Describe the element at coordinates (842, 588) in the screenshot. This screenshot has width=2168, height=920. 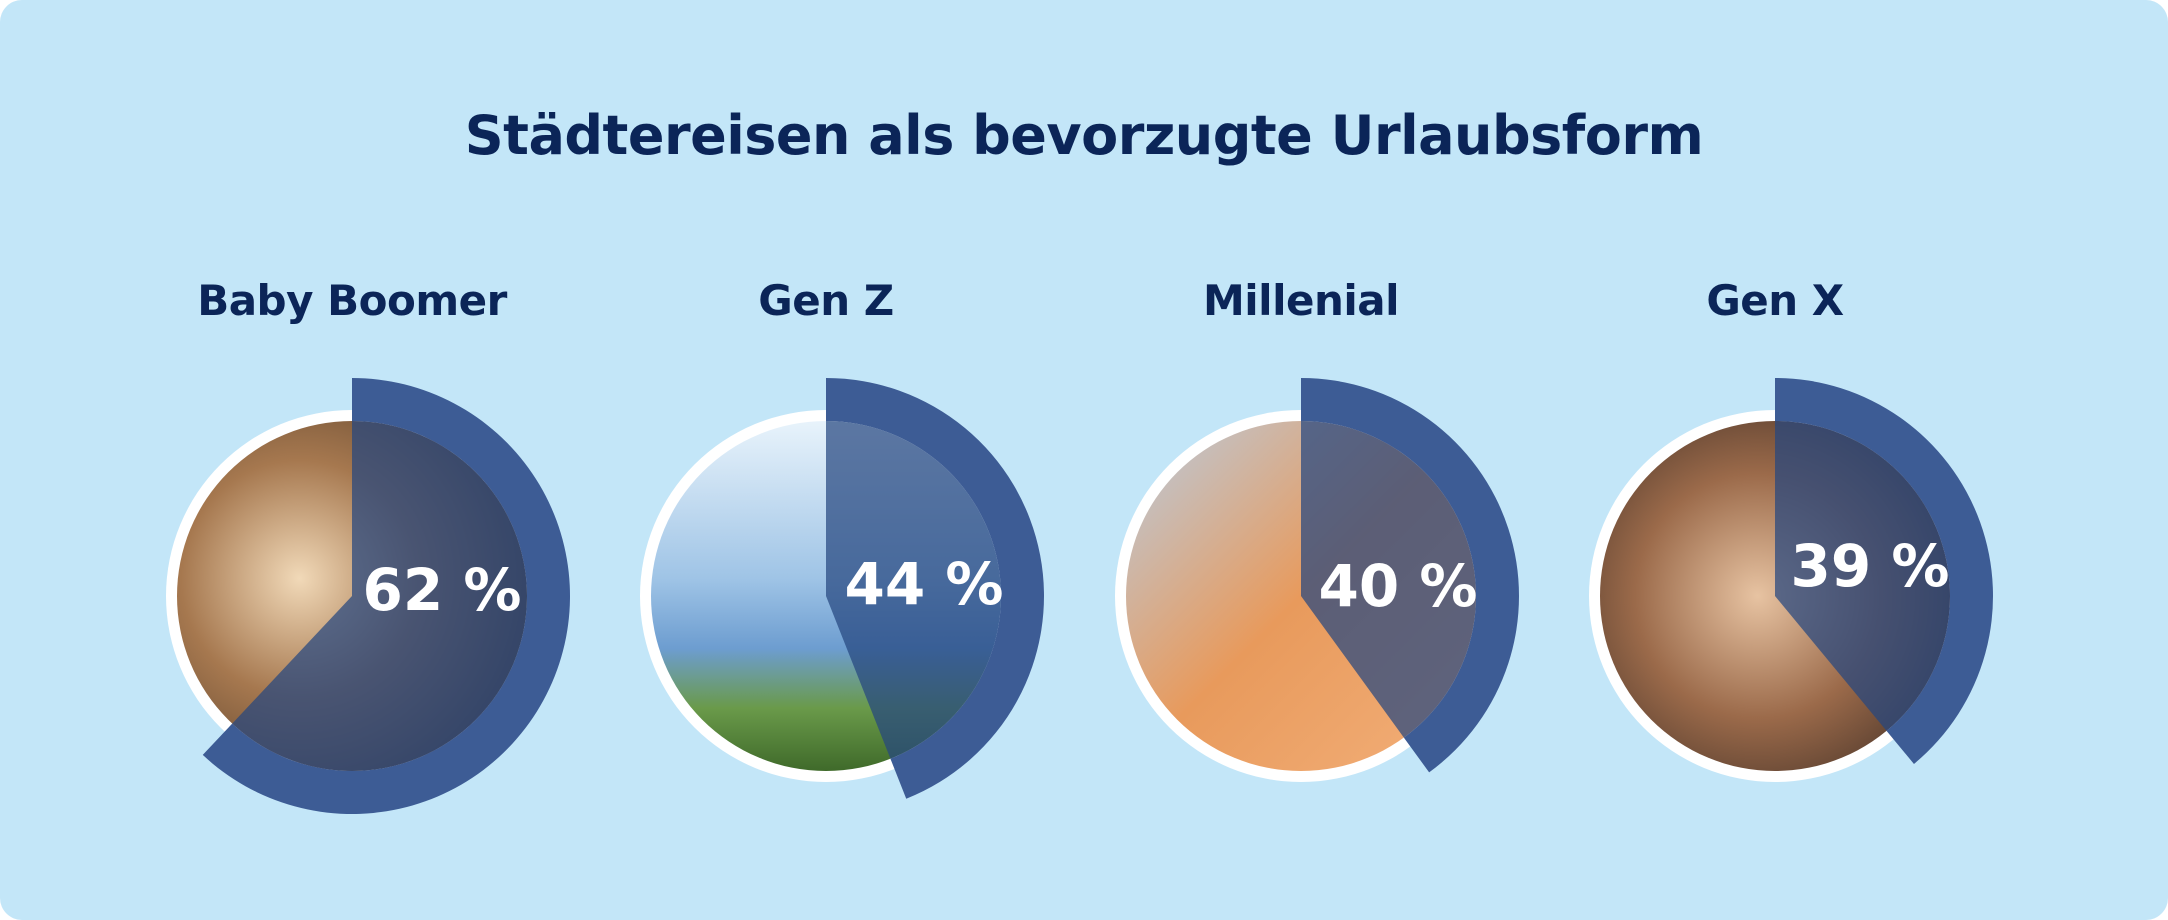
I see `donut-gen-z: 44 %` at that location.